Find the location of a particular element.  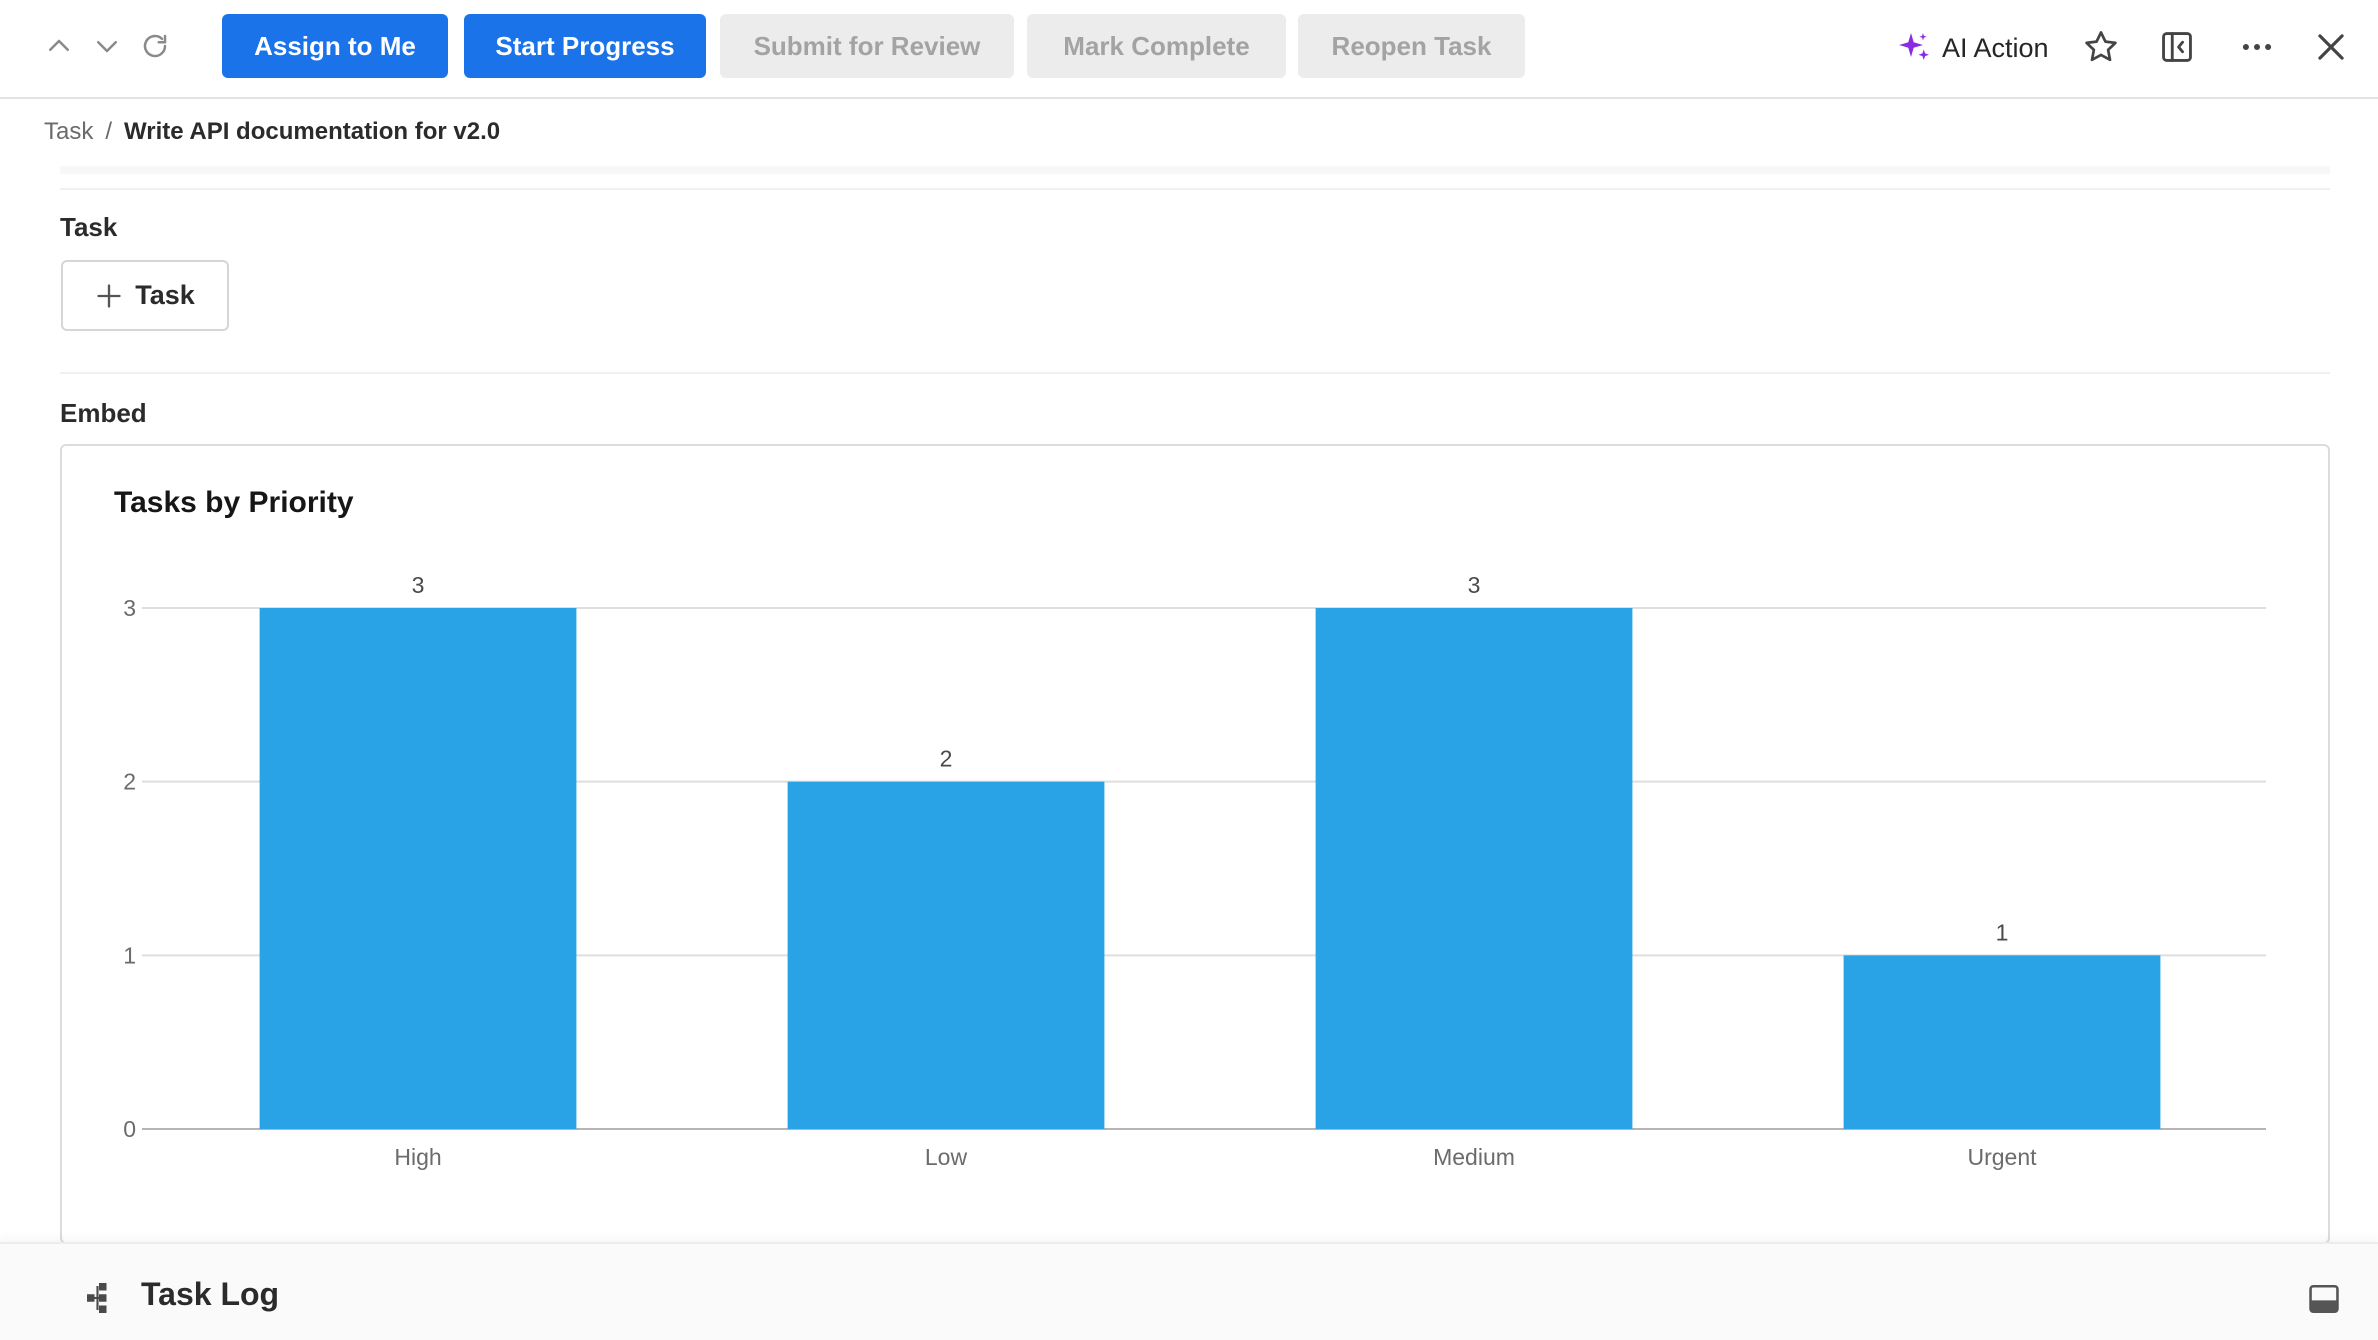

close-icon is located at coordinates (2331, 47).